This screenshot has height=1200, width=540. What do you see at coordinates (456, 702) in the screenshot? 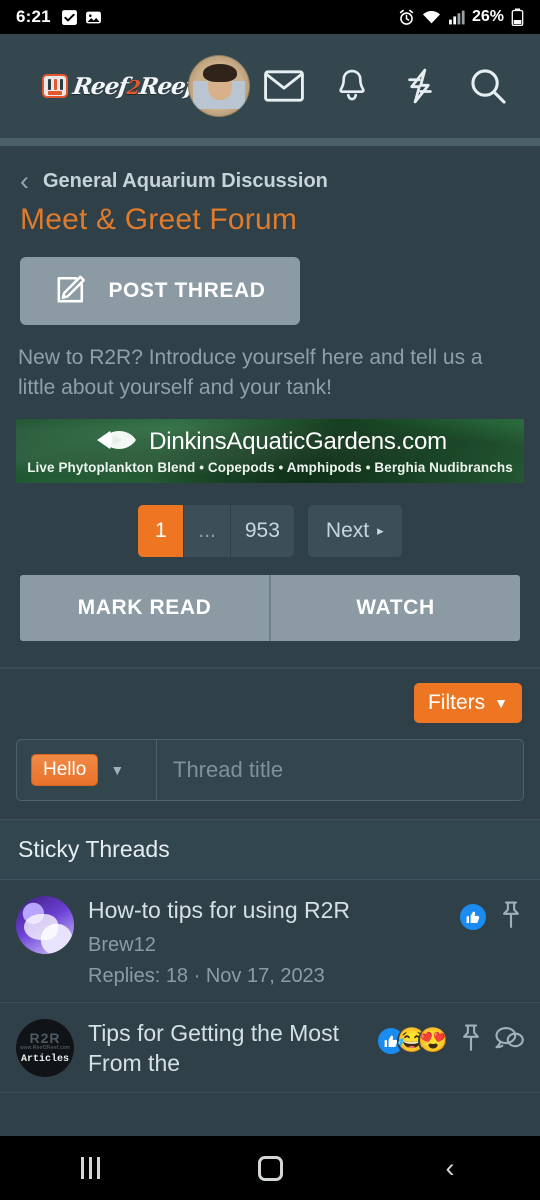
I see `filters-label: Filters` at bounding box center [456, 702].